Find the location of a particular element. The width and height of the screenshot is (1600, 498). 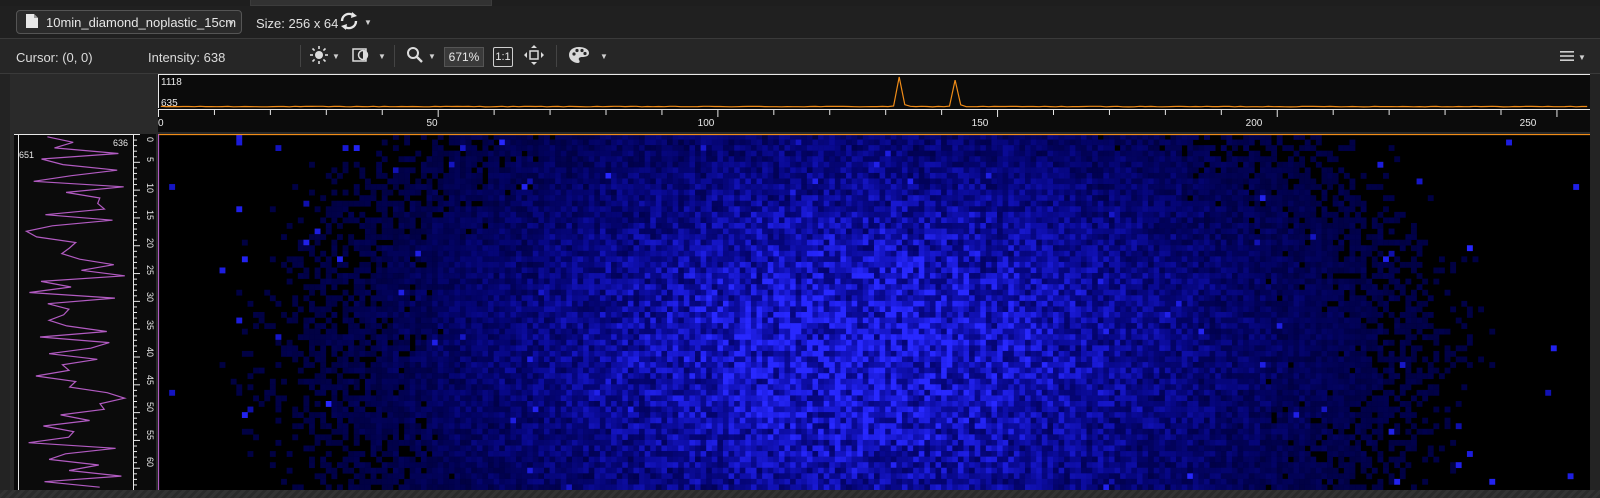

fit-to-window-button is located at coordinates (534, 56).